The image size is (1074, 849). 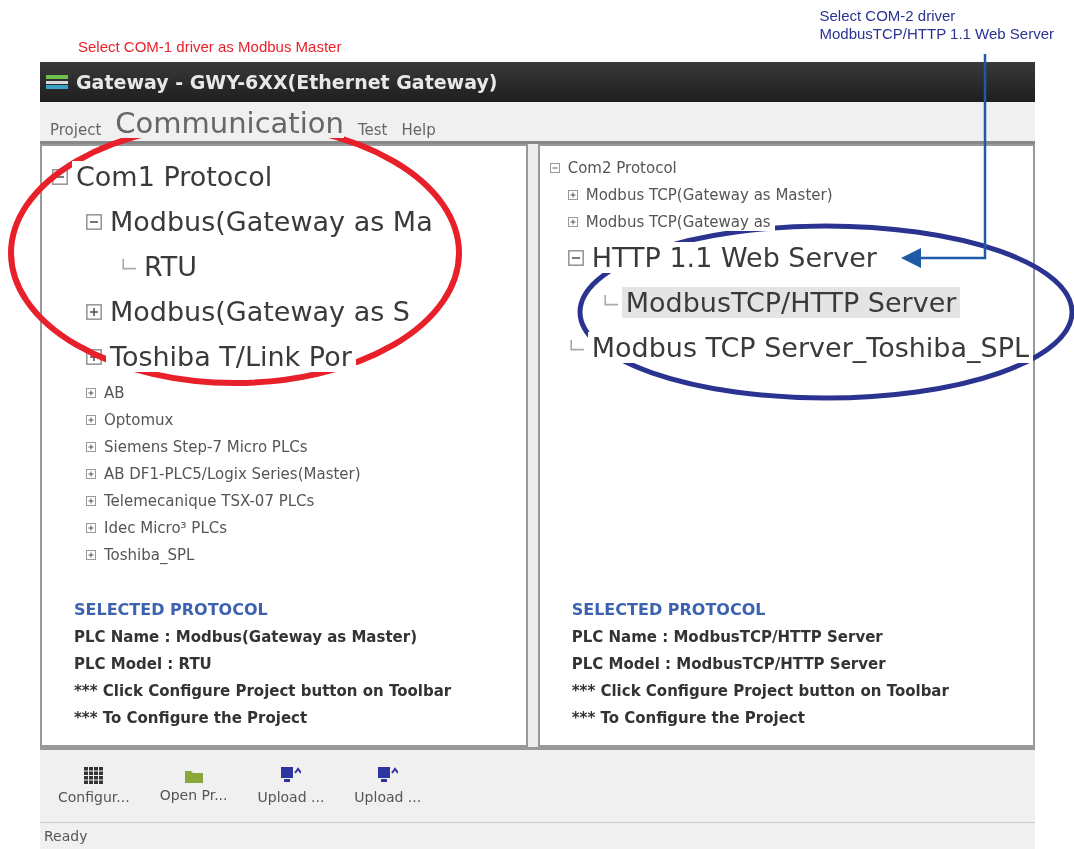 What do you see at coordinates (193, 776) in the screenshot?
I see `folder-icon` at bounding box center [193, 776].